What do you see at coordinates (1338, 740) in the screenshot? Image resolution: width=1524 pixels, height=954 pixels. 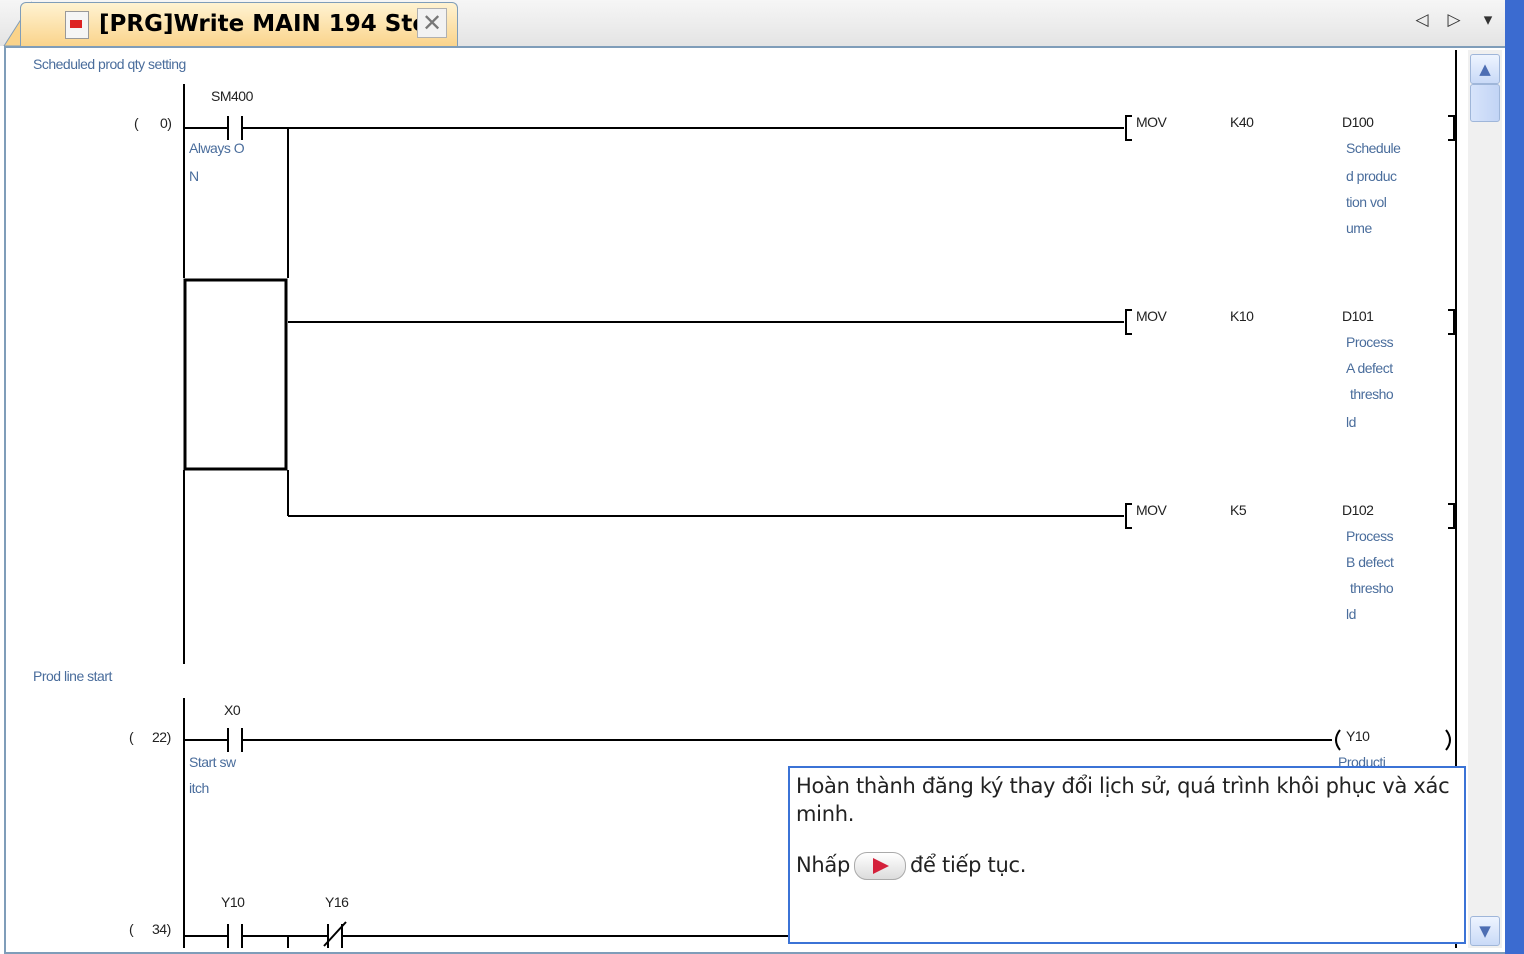 I see `coil-y10` at bounding box center [1338, 740].